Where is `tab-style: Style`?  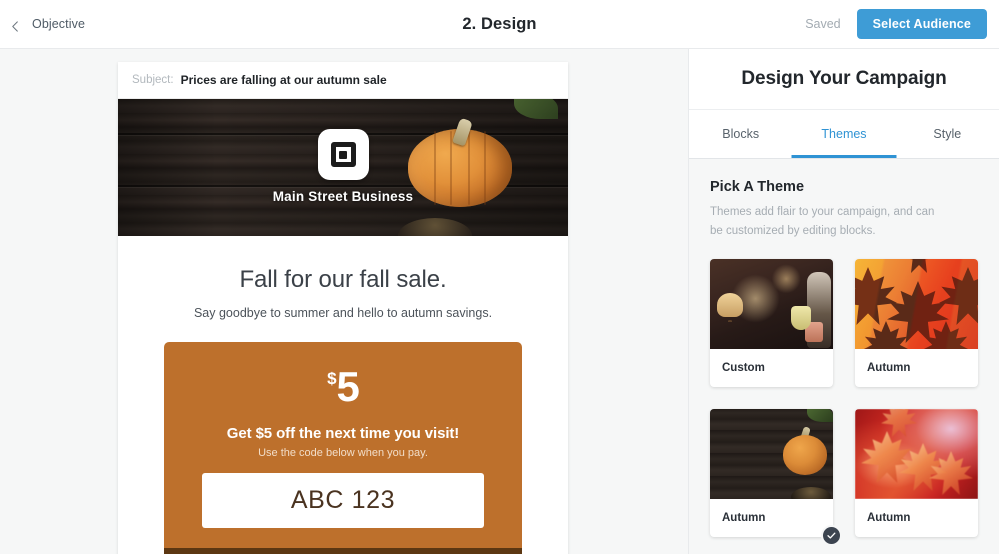 tab-style: Style is located at coordinates (947, 134).